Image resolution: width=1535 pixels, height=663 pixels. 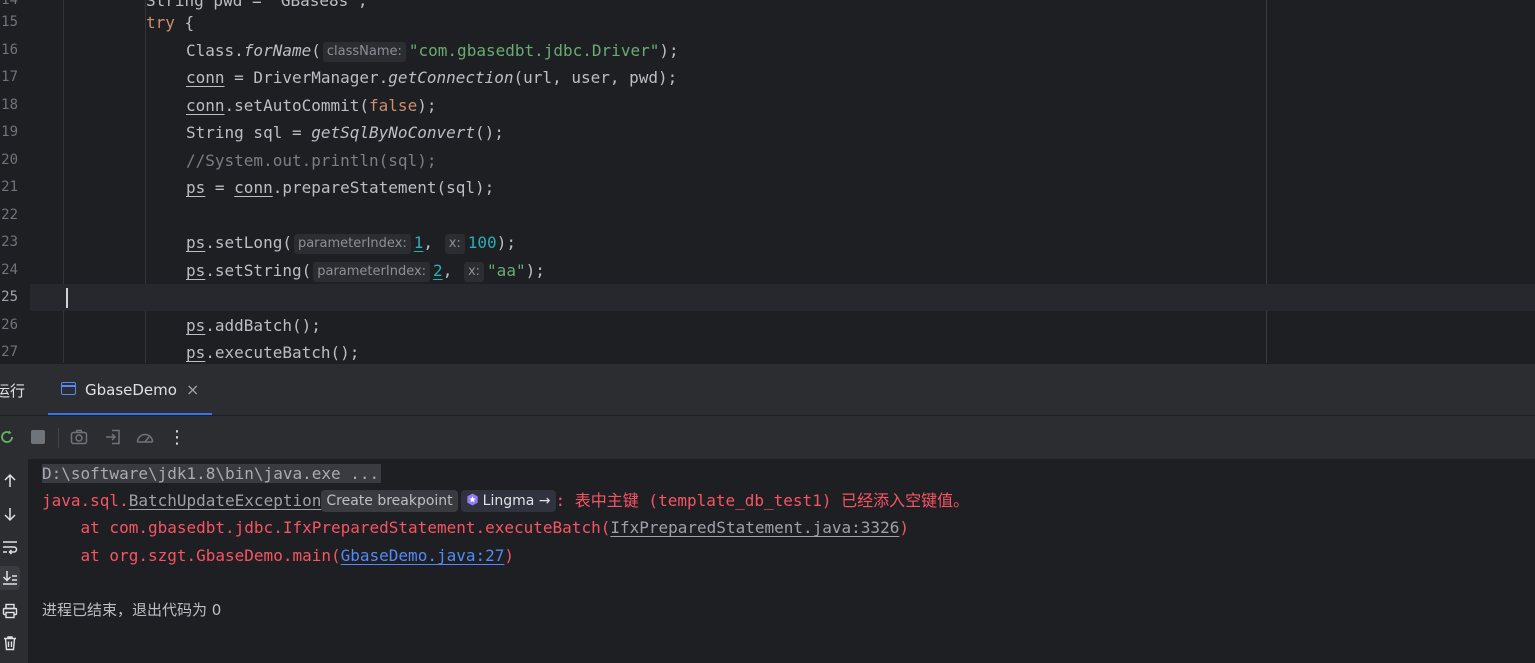 What do you see at coordinates (9, 187) in the screenshot?
I see `line-number: 21` at bounding box center [9, 187].